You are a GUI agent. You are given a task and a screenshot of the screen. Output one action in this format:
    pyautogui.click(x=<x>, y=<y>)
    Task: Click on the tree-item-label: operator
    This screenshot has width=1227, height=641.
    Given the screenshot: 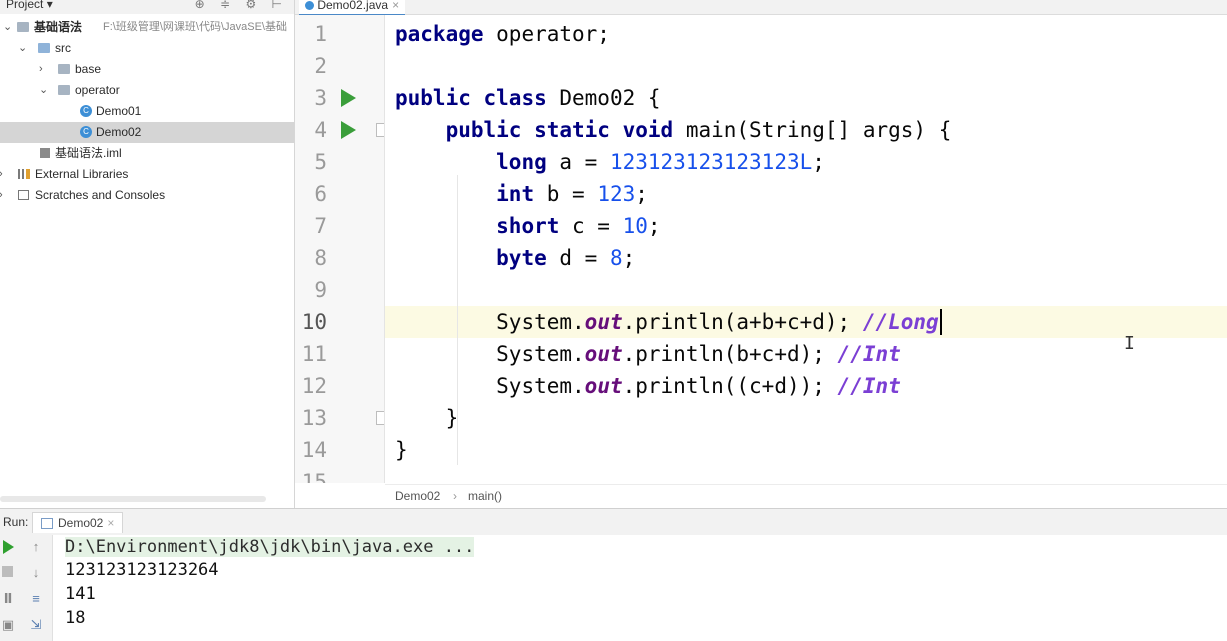 What is the action you would take?
    pyautogui.click(x=97, y=90)
    